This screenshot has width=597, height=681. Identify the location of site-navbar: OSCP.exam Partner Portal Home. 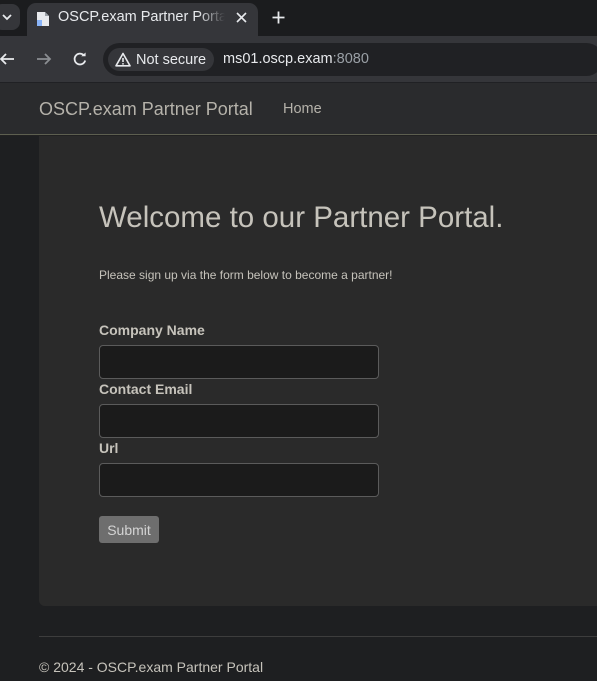
(298, 109).